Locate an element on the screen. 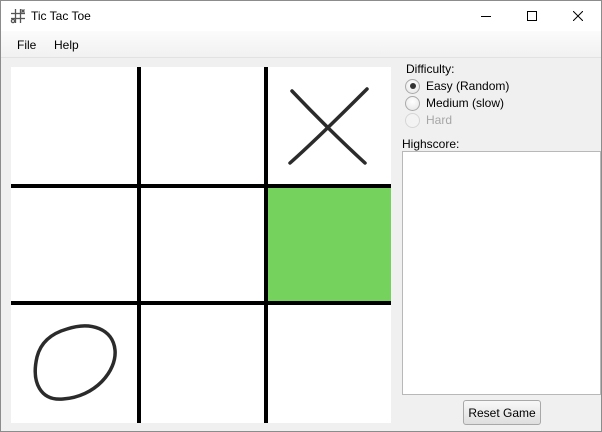 This screenshot has height=432, width=602. close-button is located at coordinates (578, 16).